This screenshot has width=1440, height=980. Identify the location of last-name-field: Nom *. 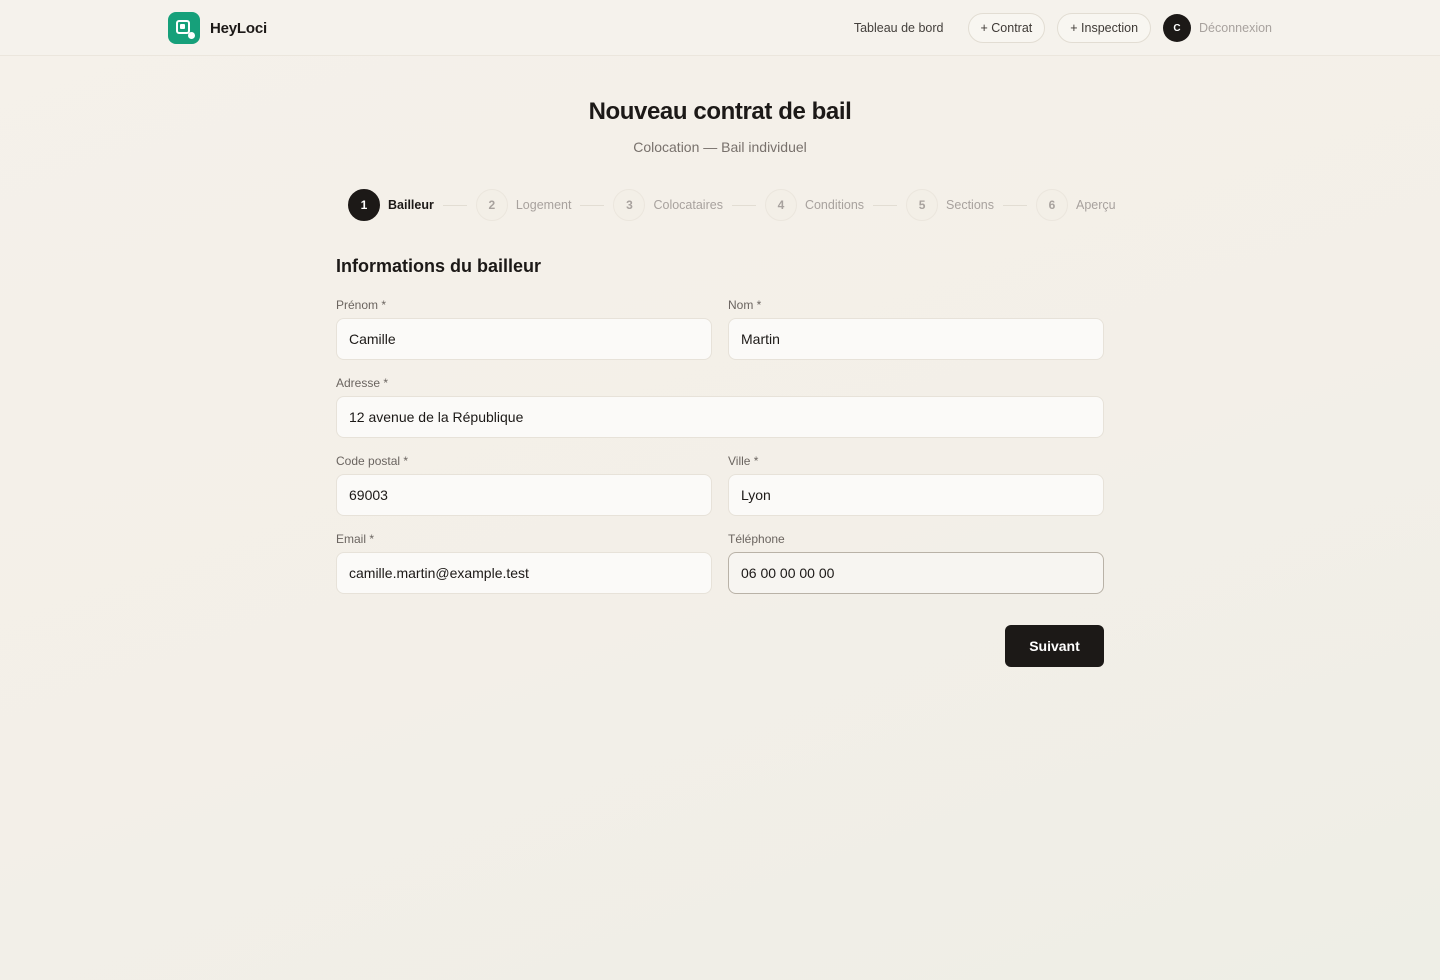
(916, 329).